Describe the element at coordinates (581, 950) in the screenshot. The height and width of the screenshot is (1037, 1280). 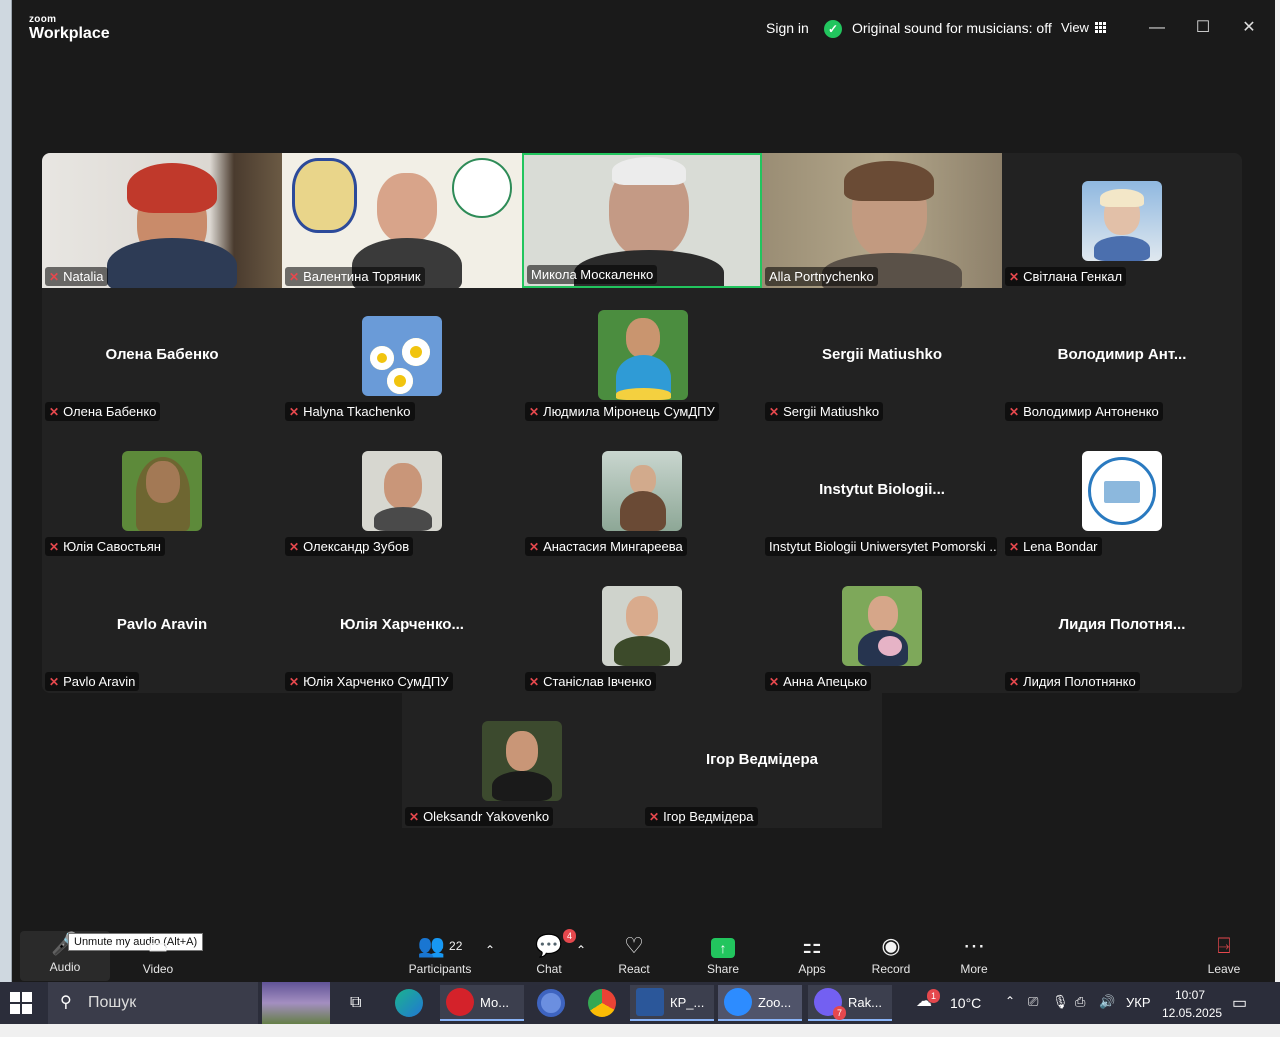
I see `chat-caret-icon: ⌃` at that location.